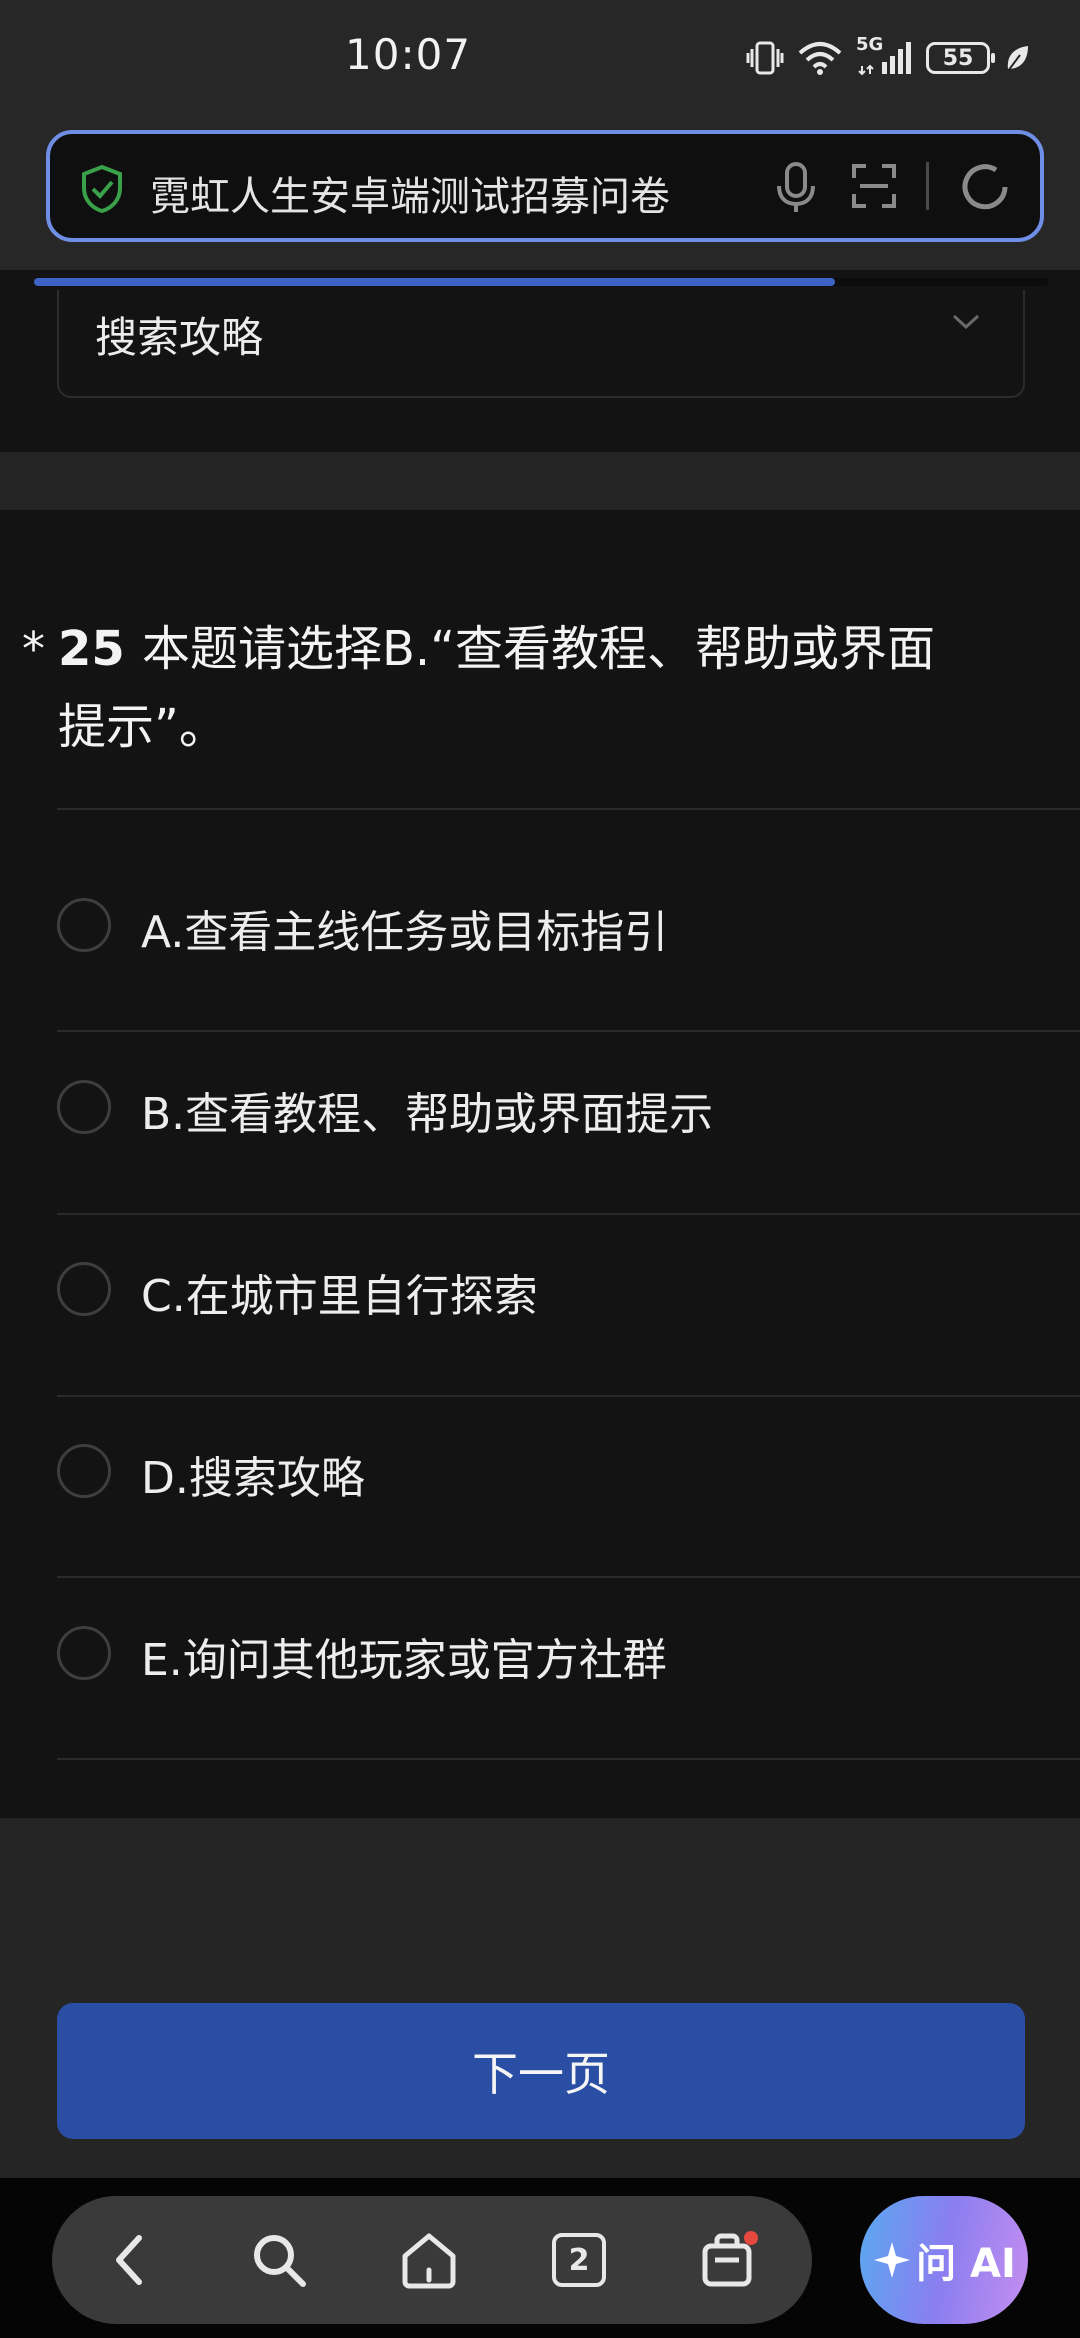 The width and height of the screenshot is (1080, 2338). I want to click on status-bar: 10:07 5G 55, so click(540, 60).